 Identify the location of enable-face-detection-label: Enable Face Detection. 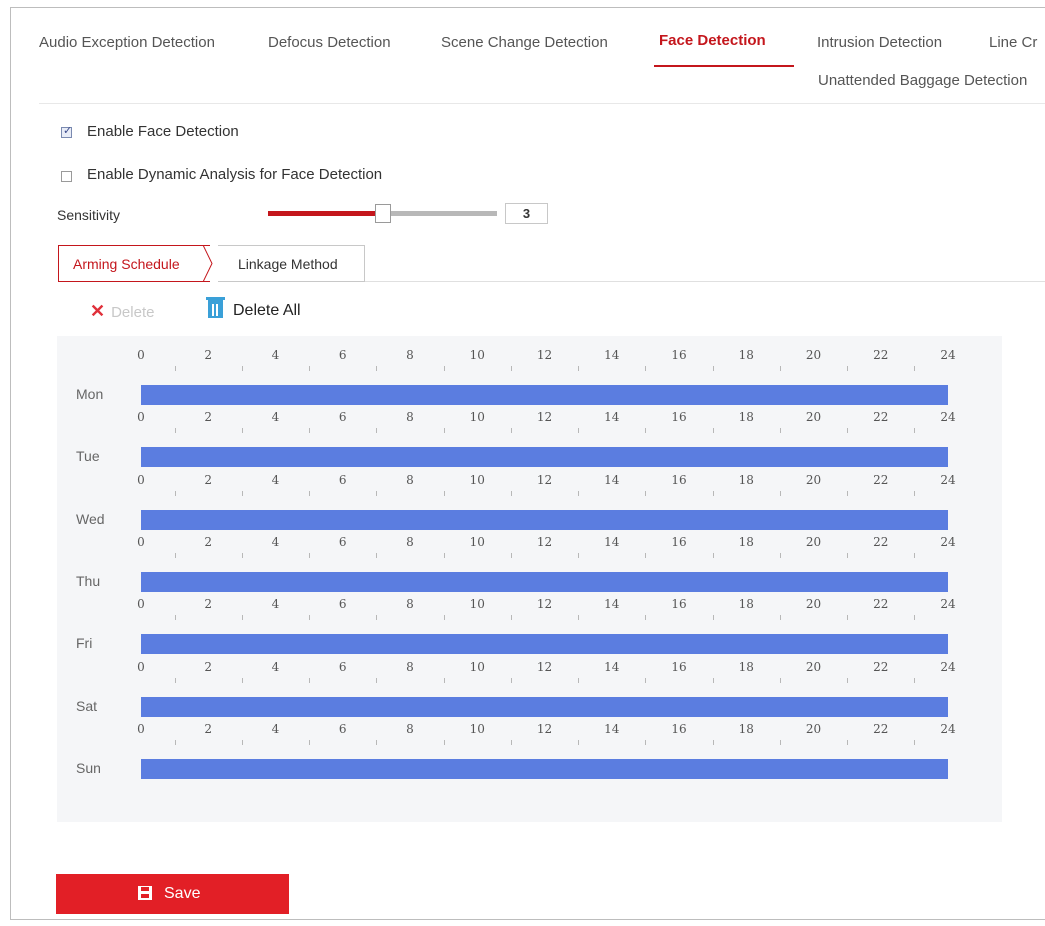
(163, 131).